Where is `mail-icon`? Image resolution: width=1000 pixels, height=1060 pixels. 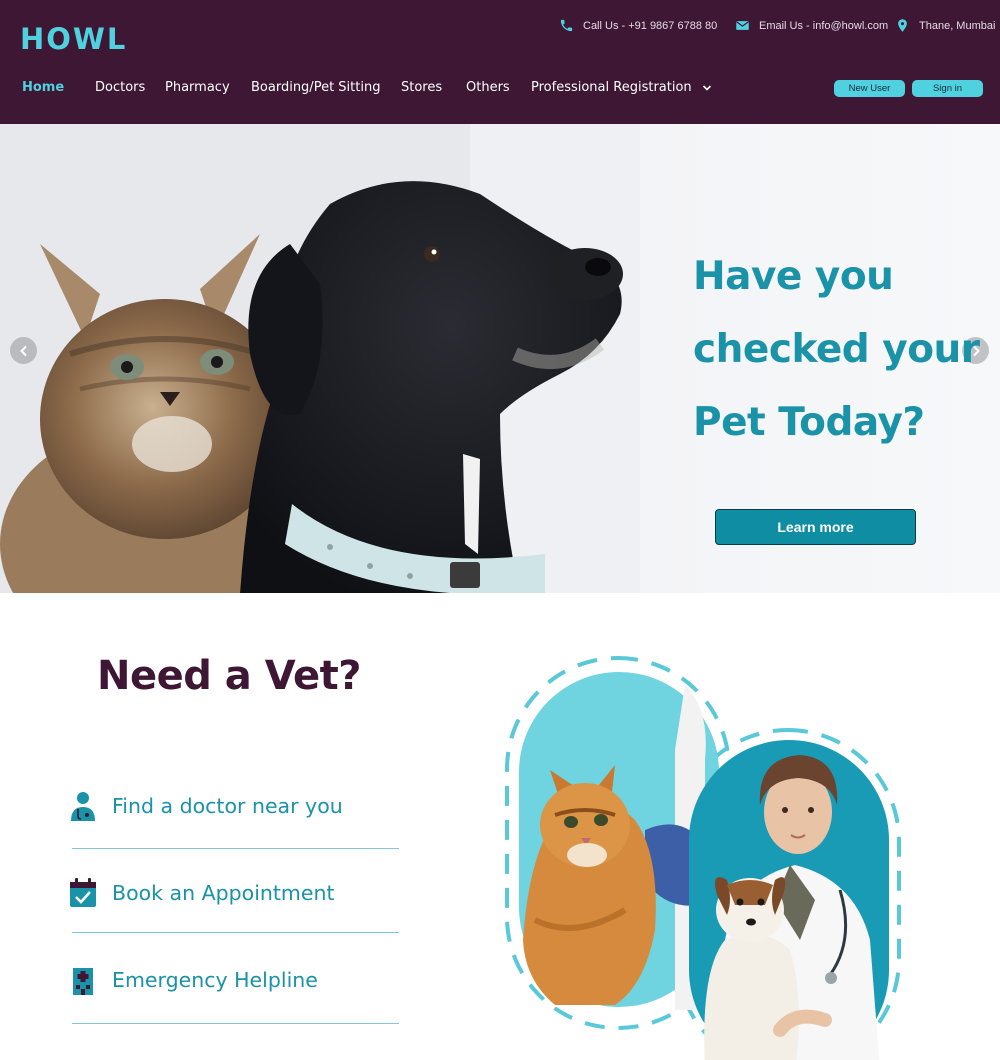 mail-icon is located at coordinates (742, 25).